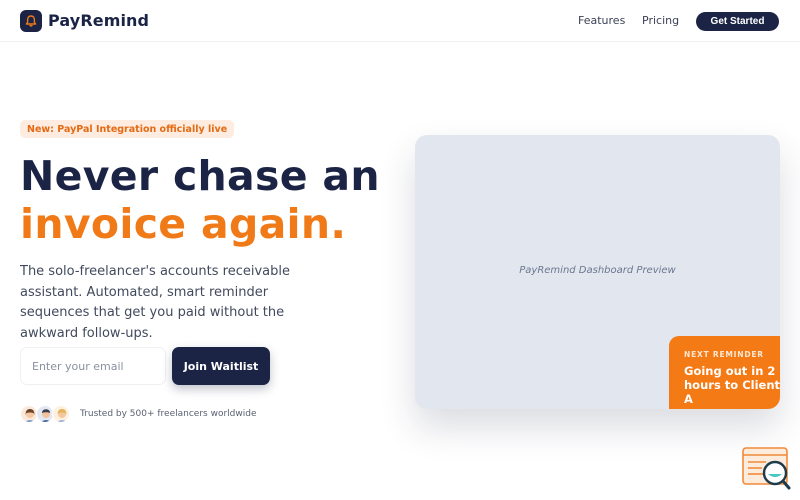 This screenshot has height=500, width=800. Describe the element at coordinates (183, 224) in the screenshot. I see `headline-line-2: invoice again.` at that location.